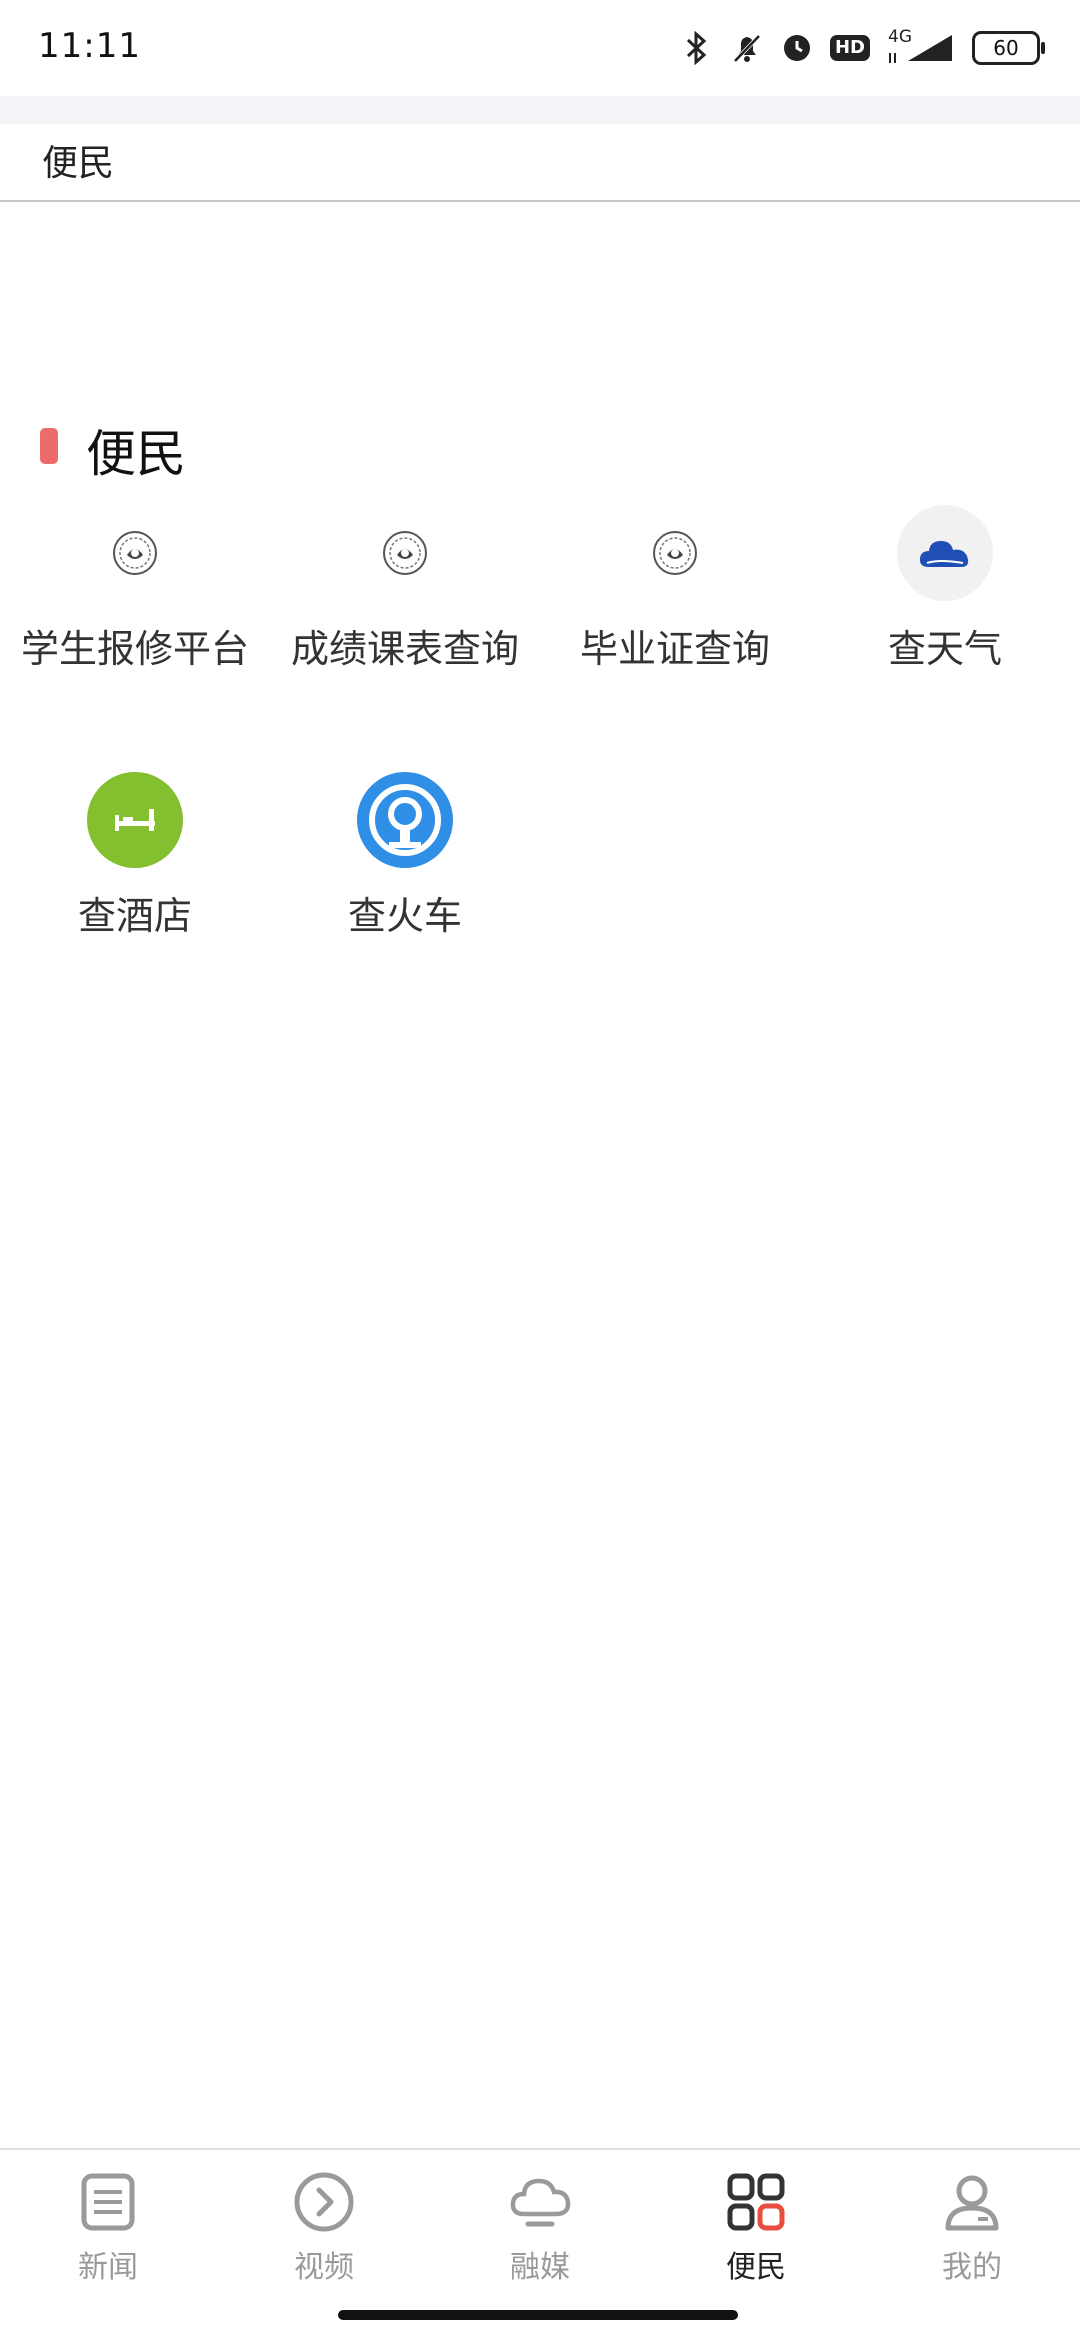  What do you see at coordinates (78, 163) in the screenshot?
I see `page-title: 便民` at bounding box center [78, 163].